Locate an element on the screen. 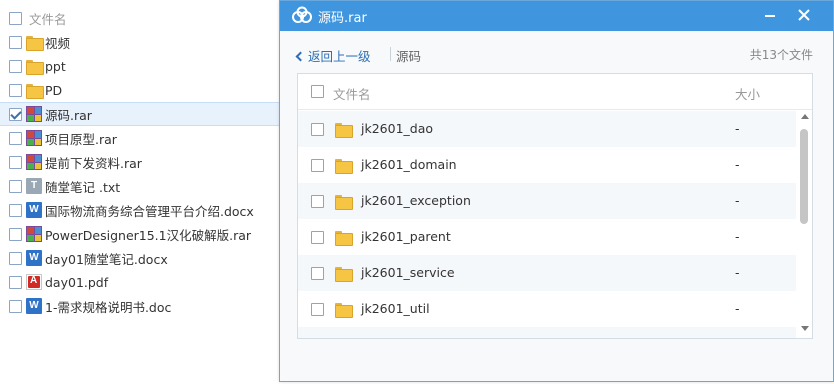 This screenshot has width=834, height=384. close-button is located at coordinates (804, 15).